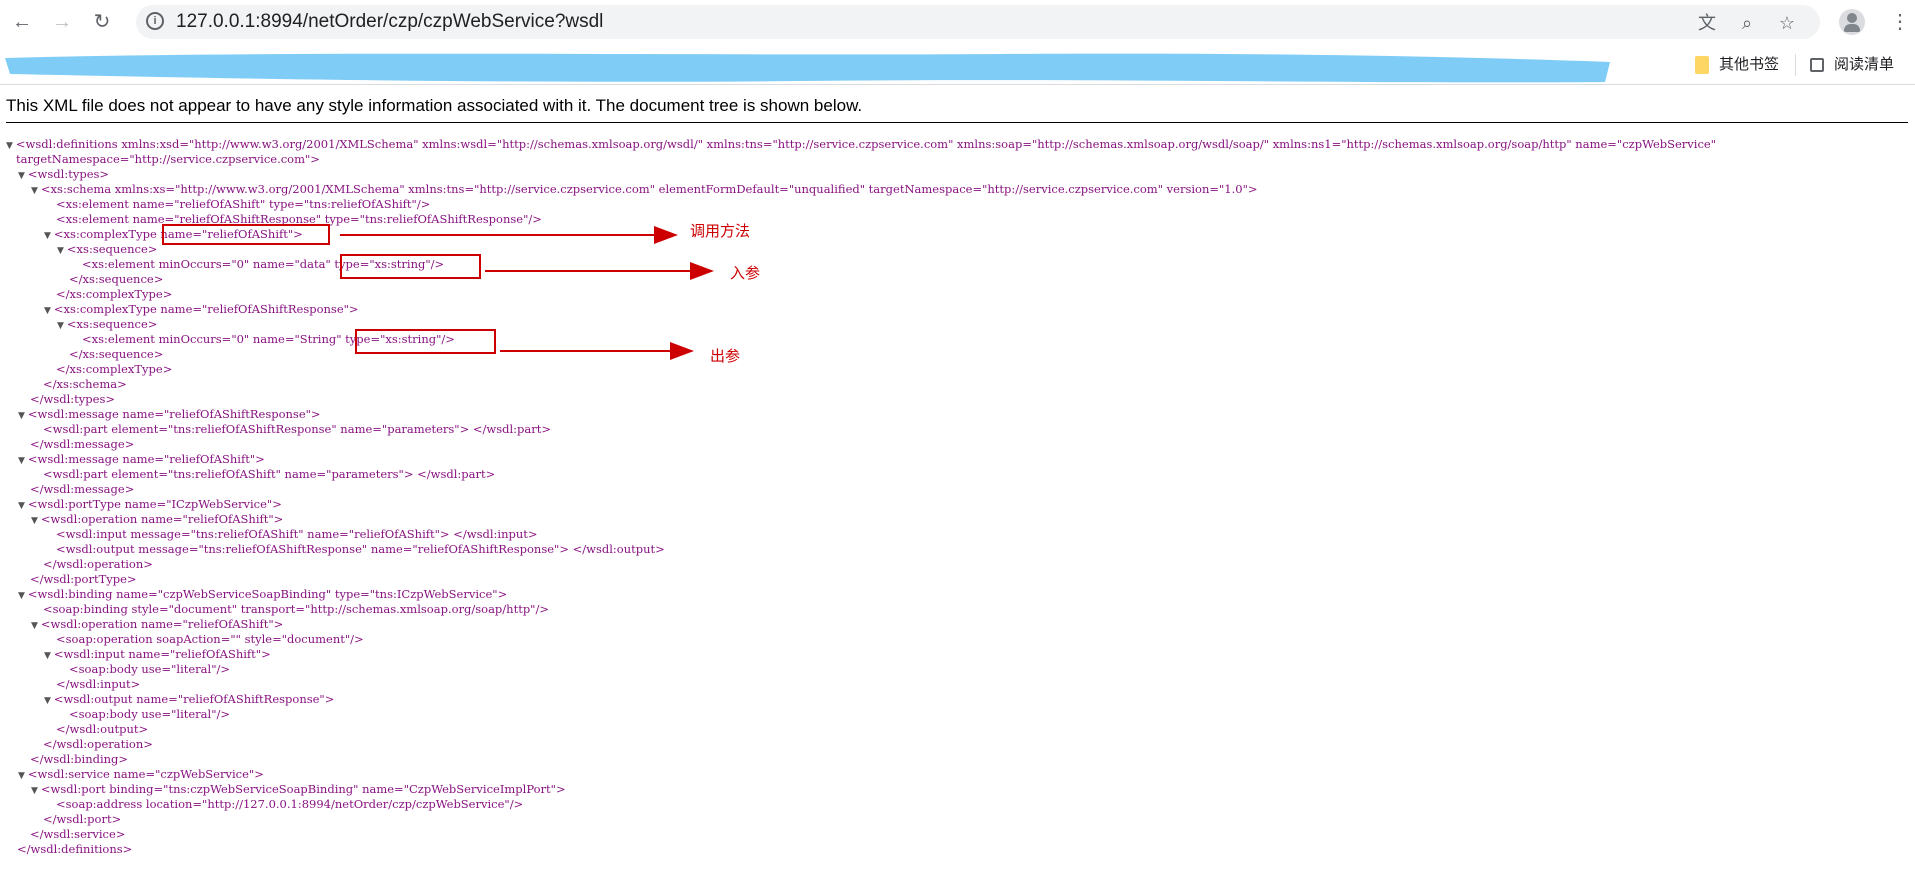 The image size is (1915, 870). What do you see at coordinates (1852, 22) in the screenshot?
I see `avatar-icon` at bounding box center [1852, 22].